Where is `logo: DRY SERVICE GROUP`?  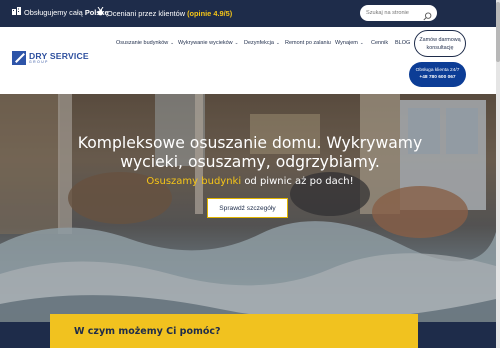 logo: DRY SERVICE GROUP is located at coordinates (50, 58).